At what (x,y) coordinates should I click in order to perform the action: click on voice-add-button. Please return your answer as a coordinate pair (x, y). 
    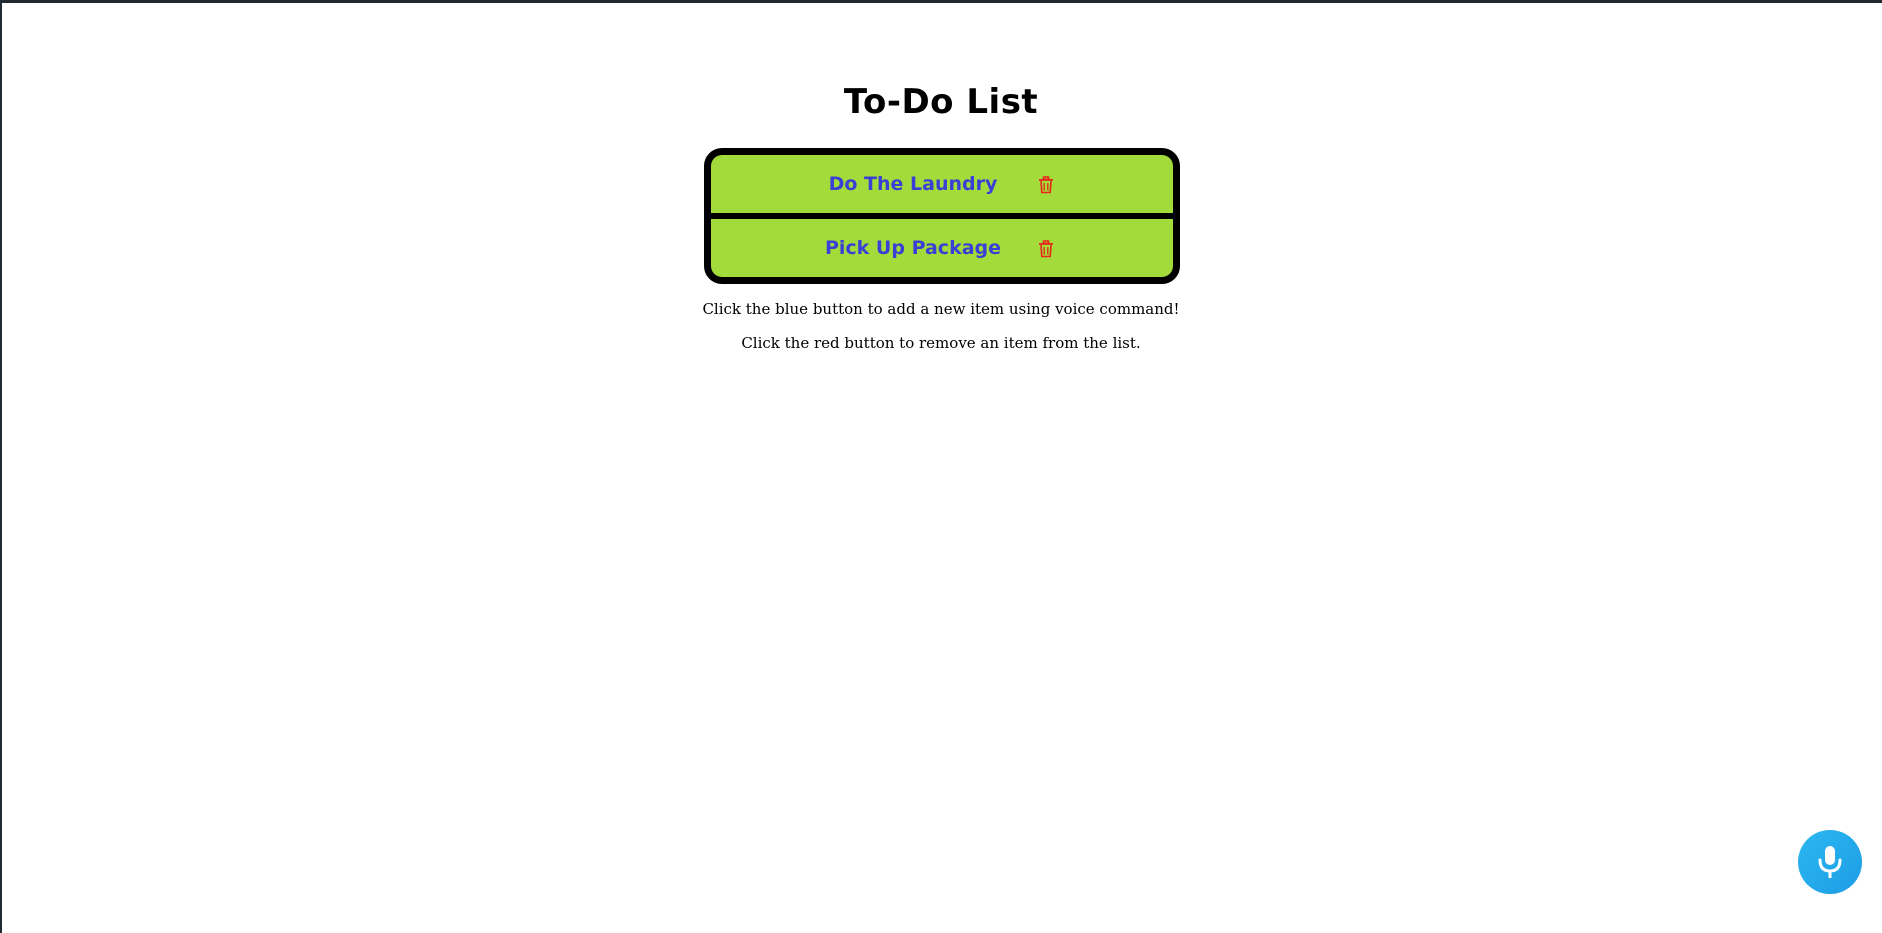
    Looking at the image, I should click on (1830, 862).